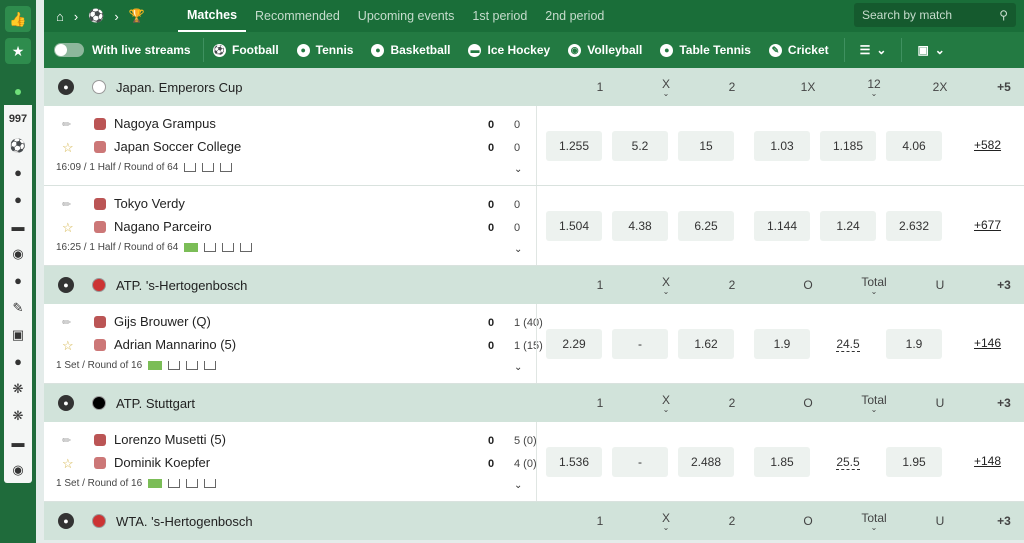 The height and width of the screenshot is (543, 1024). What do you see at coordinates (706, 146) in the screenshot?
I see `odds-button: 15` at bounding box center [706, 146].